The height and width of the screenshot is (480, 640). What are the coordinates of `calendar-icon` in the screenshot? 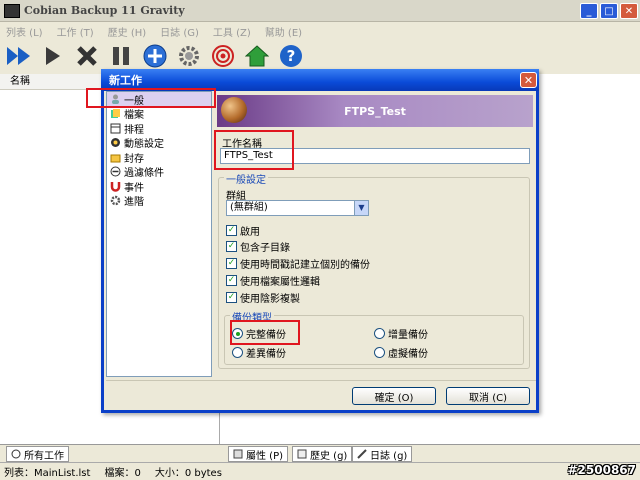 It's located at (115, 128).